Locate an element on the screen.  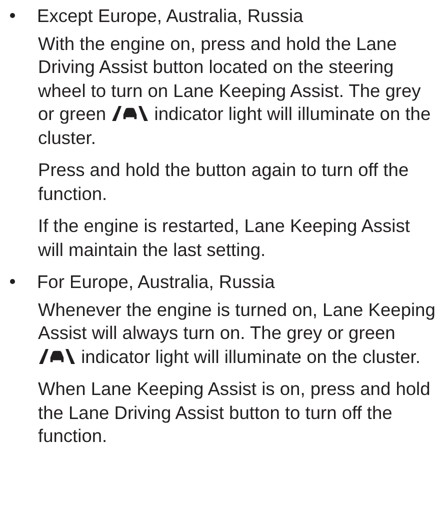
paragraph: Whenever the engine is turned on, Lane Keeping Assist will always turn on. The grey or green indicator light will illuminate on the cluster. is located at coordinates (237, 333).